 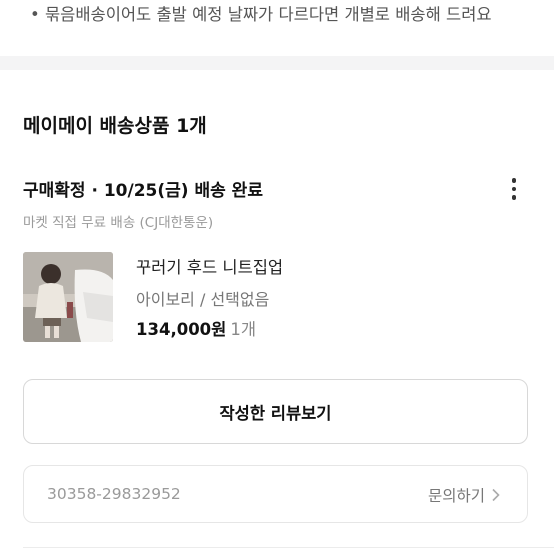 I want to click on product-price-row: 134,000원 1개, so click(x=196, y=328).